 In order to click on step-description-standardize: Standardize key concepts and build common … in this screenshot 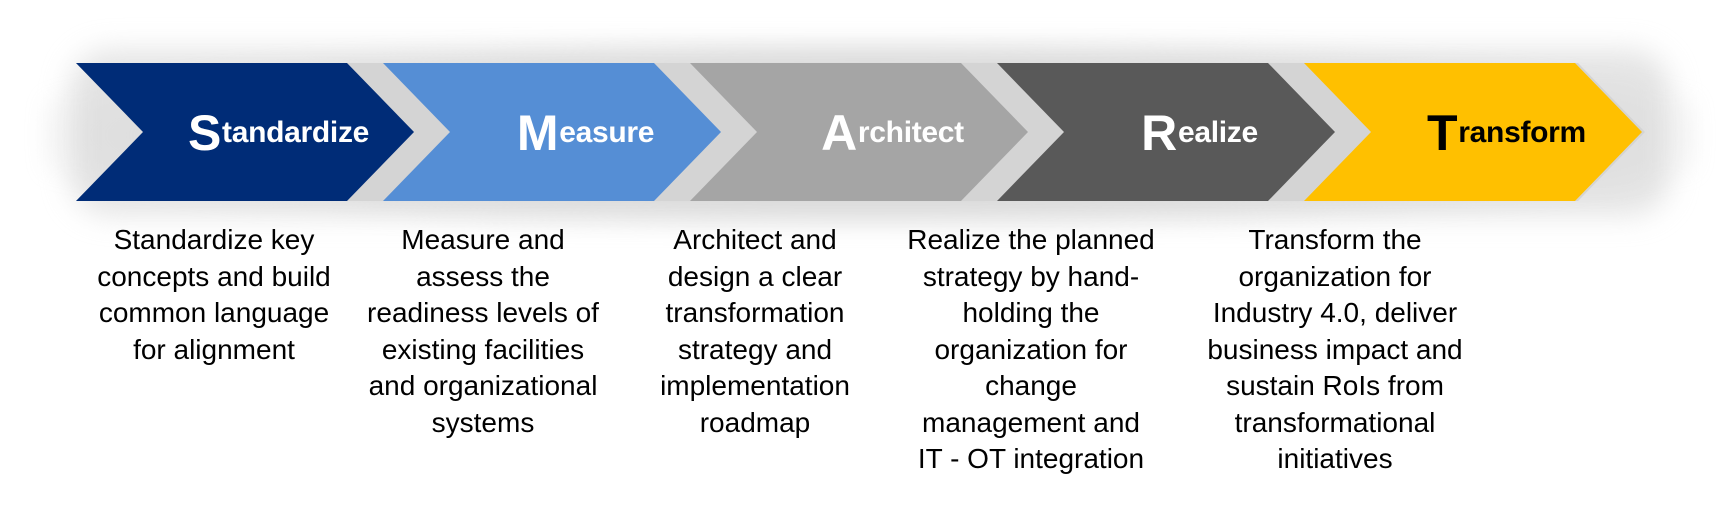, I will do `click(214, 295)`.